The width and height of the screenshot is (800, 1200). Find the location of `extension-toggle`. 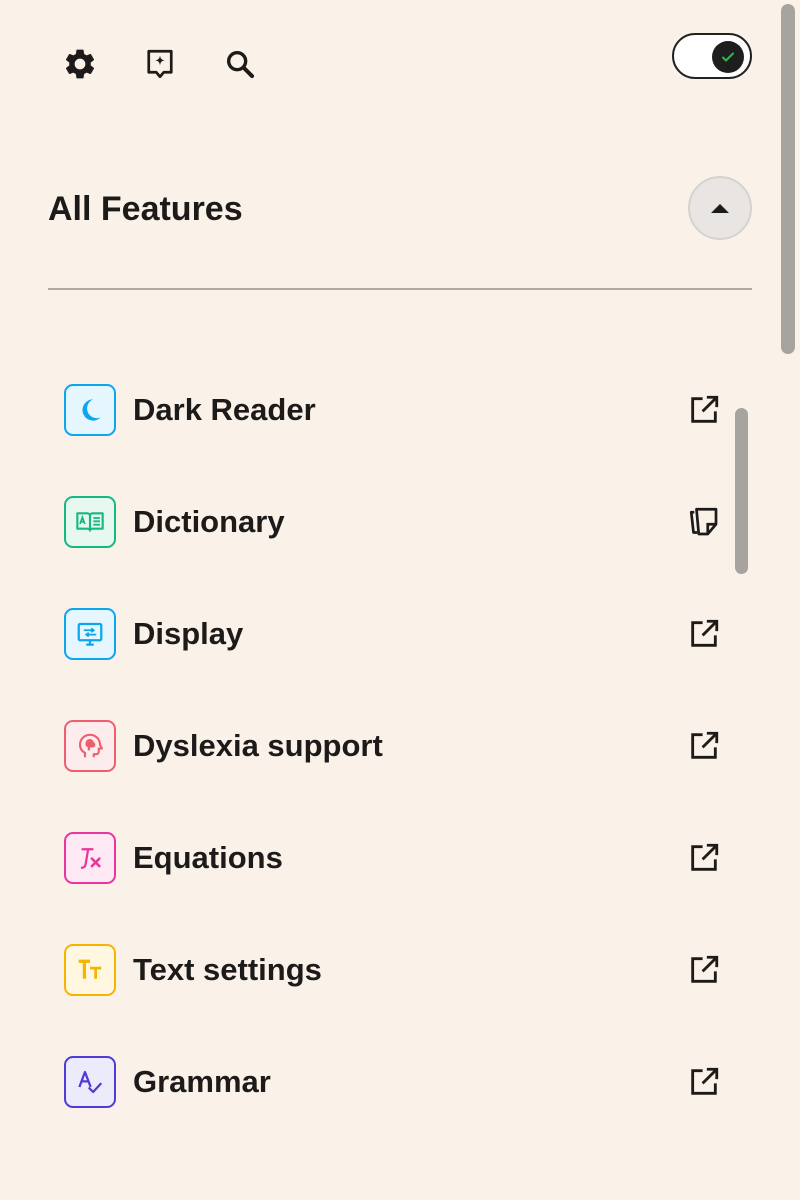

extension-toggle is located at coordinates (712, 56).